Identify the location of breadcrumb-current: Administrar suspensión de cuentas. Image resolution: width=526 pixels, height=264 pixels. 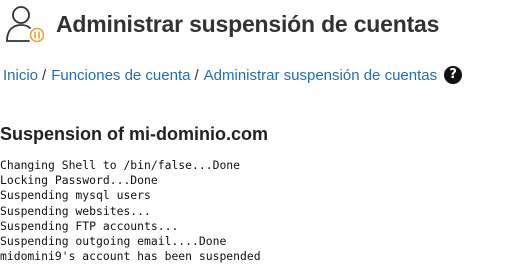
(320, 75).